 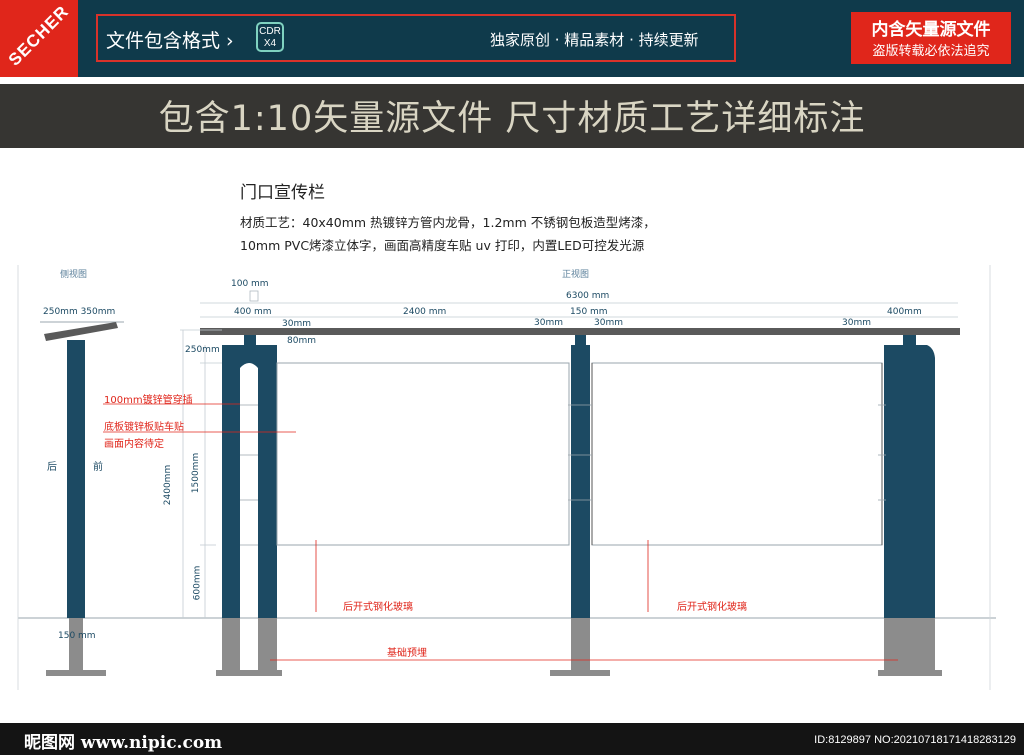 What do you see at coordinates (249, 673) in the screenshot?
I see `left-base-plate` at bounding box center [249, 673].